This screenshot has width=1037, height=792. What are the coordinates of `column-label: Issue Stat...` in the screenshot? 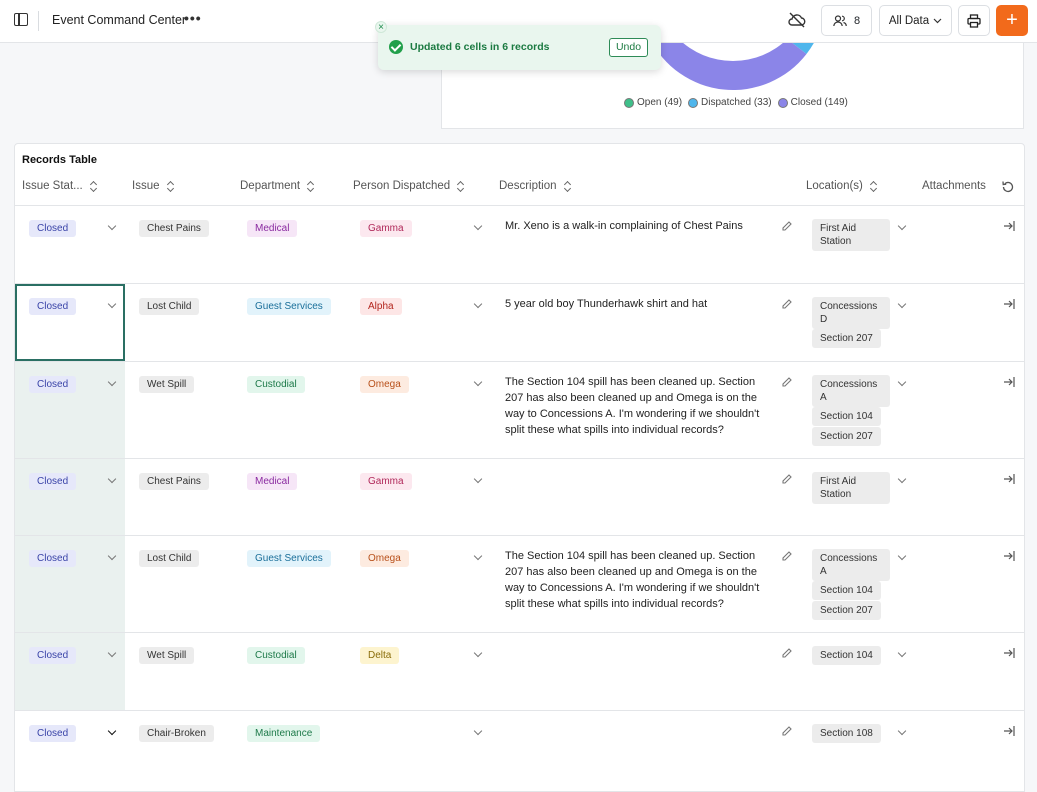 It's located at (52, 186).